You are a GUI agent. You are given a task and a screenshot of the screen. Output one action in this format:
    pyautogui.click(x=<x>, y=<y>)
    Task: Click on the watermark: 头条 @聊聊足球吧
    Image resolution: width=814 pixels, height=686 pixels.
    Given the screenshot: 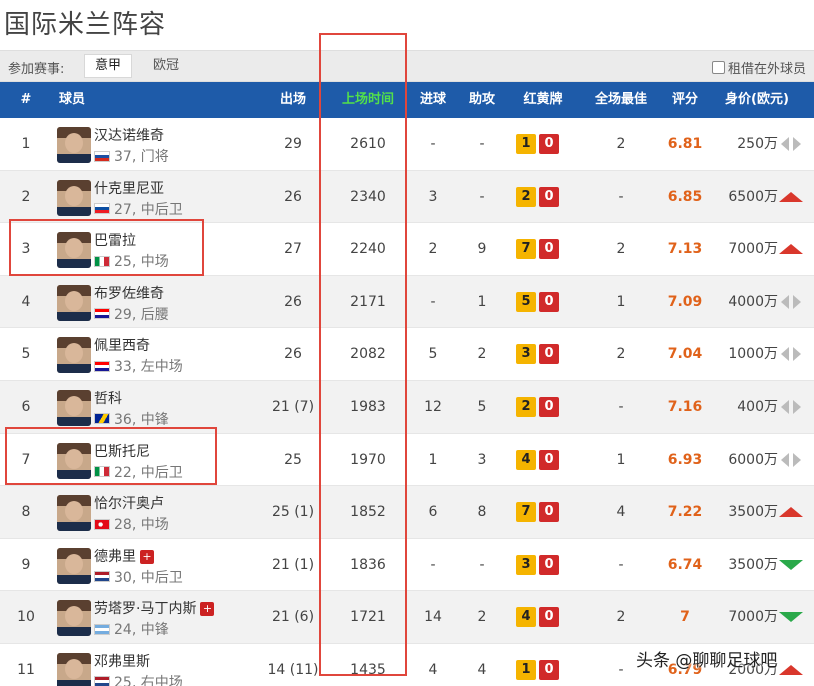 What is the action you would take?
    pyautogui.click(x=707, y=661)
    